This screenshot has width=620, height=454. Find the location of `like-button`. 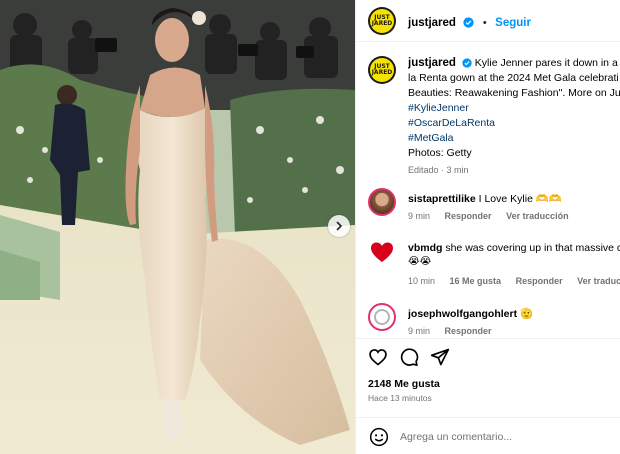

like-button is located at coordinates (378, 359).